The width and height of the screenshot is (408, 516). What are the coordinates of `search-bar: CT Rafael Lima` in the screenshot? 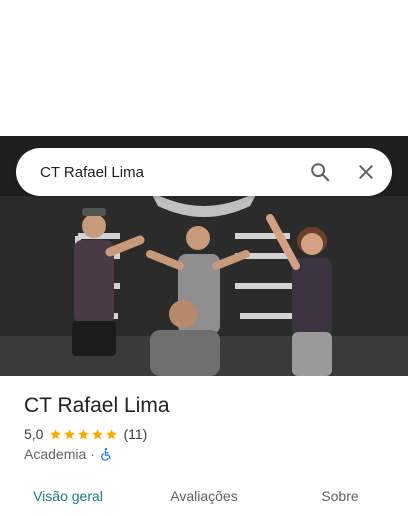 It's located at (204, 172).